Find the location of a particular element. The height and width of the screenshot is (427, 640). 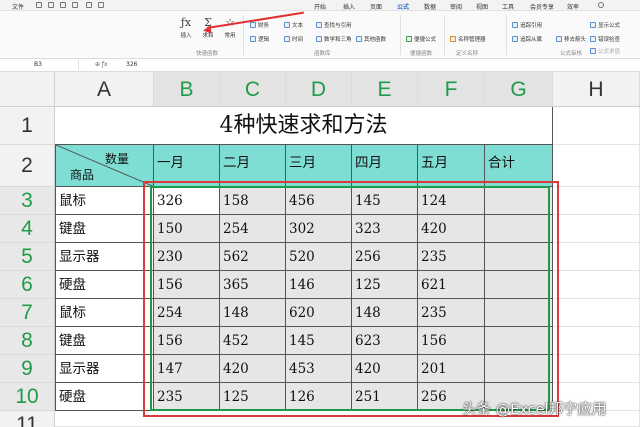

finance-button: 财务 is located at coordinates (259, 25).